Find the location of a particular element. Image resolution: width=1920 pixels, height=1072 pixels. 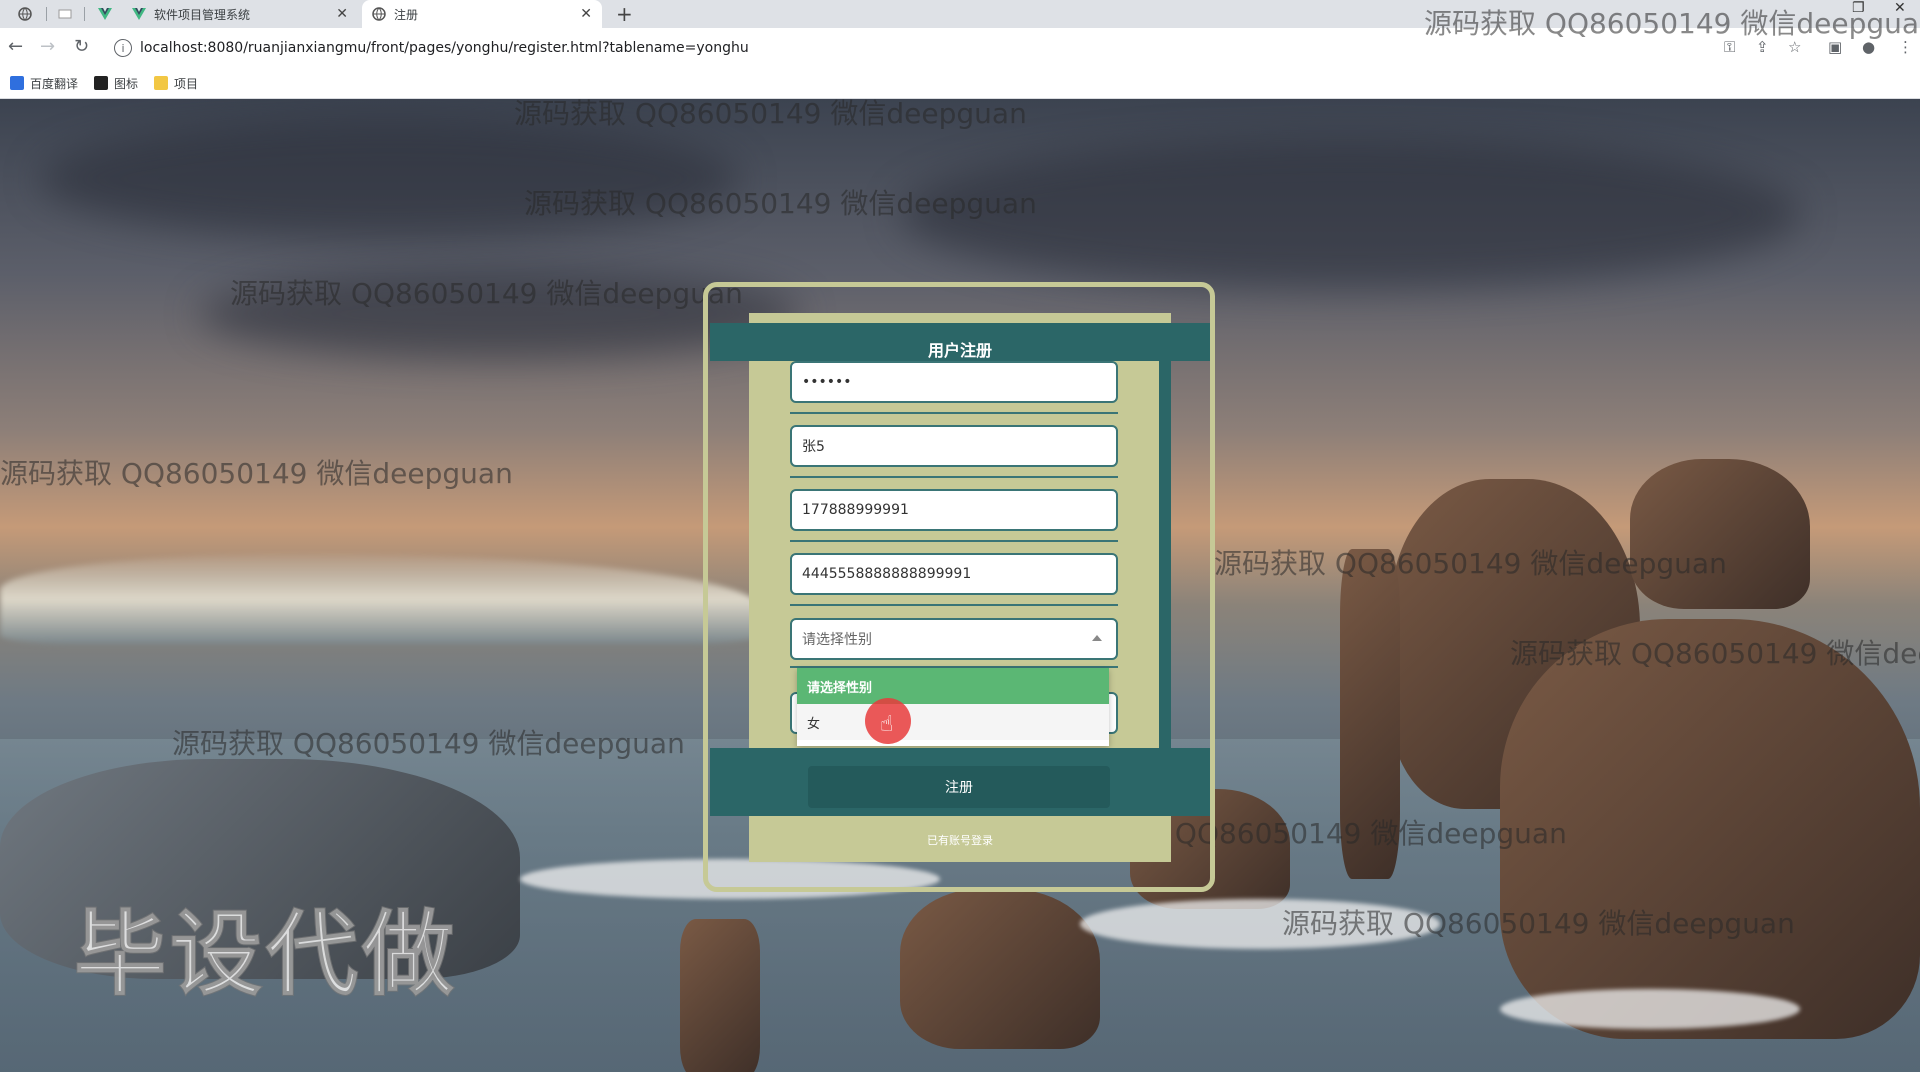

bookmark-label: 项目 is located at coordinates (186, 83).